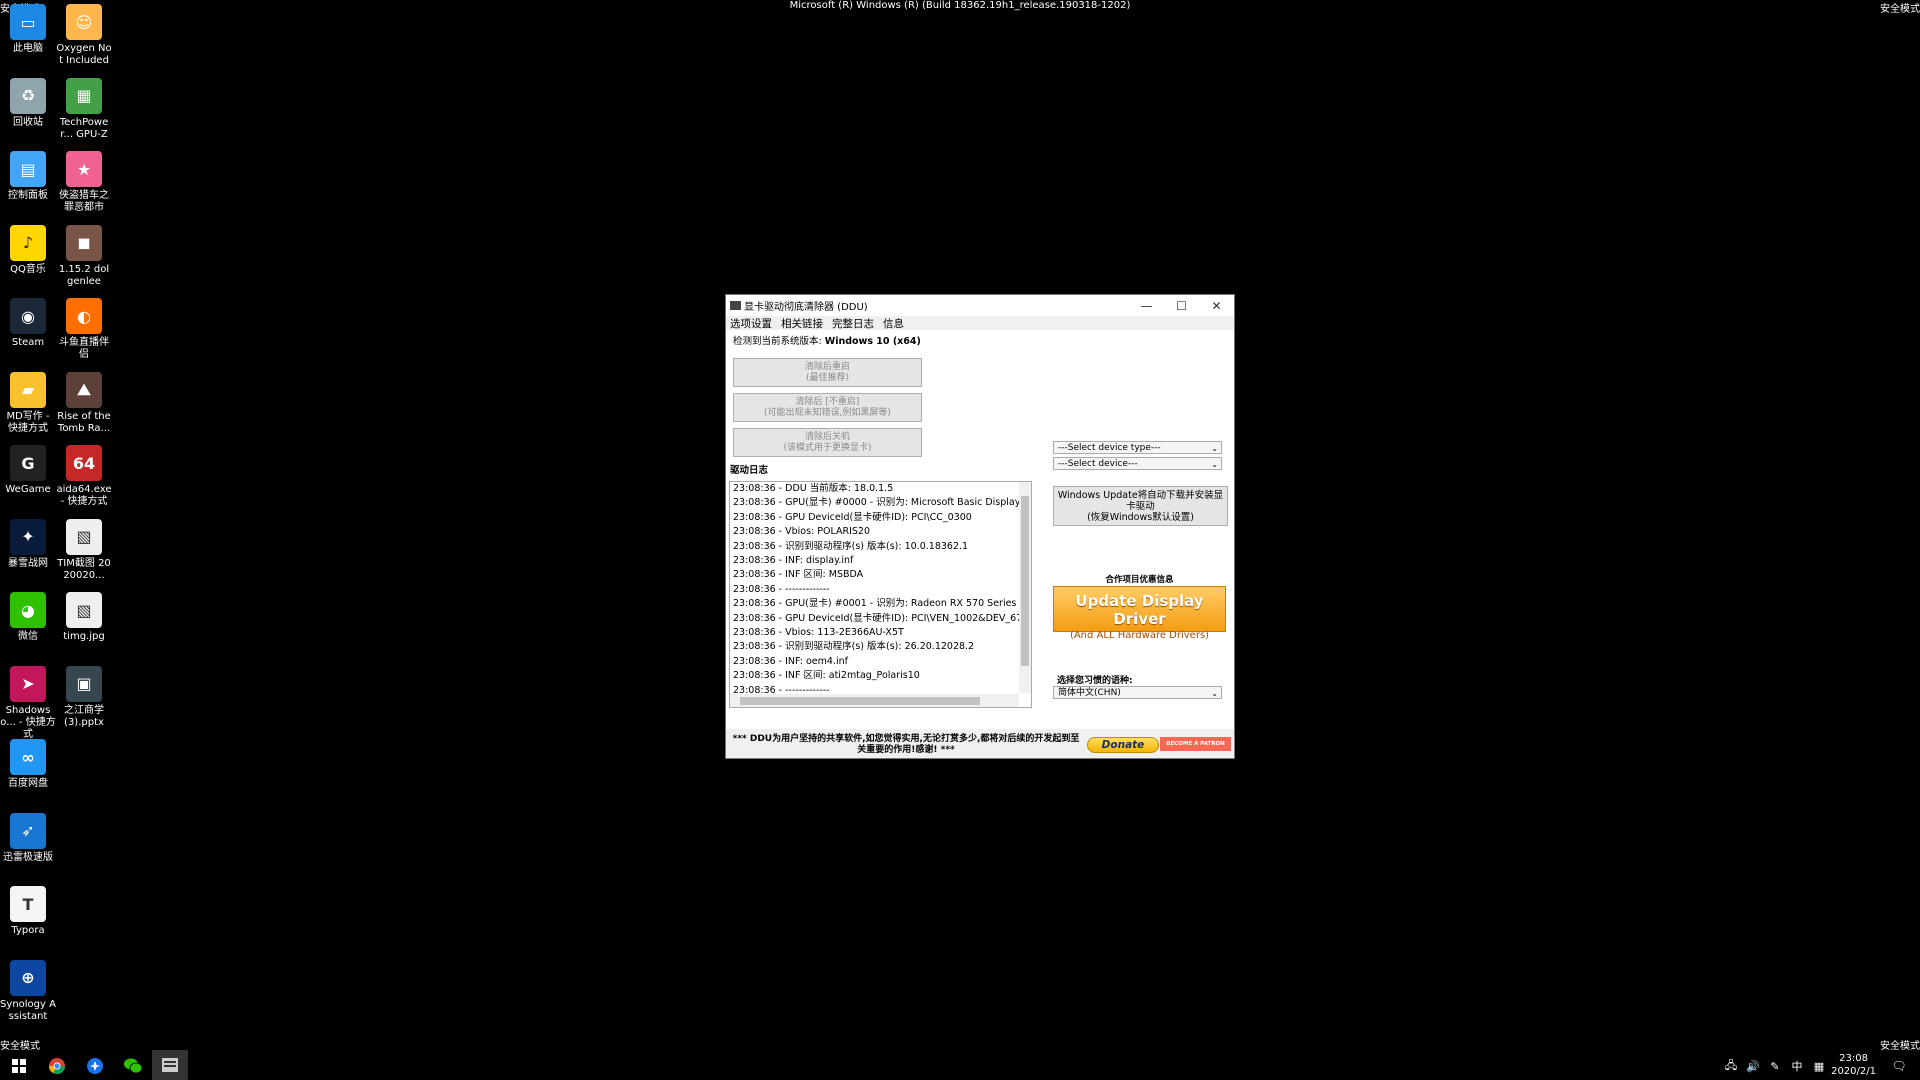 This screenshot has height=1080, width=1920. Describe the element at coordinates (84, 697) in the screenshot. I see `desktop-icon: ▣ 之江商学 (3).pptx` at that location.